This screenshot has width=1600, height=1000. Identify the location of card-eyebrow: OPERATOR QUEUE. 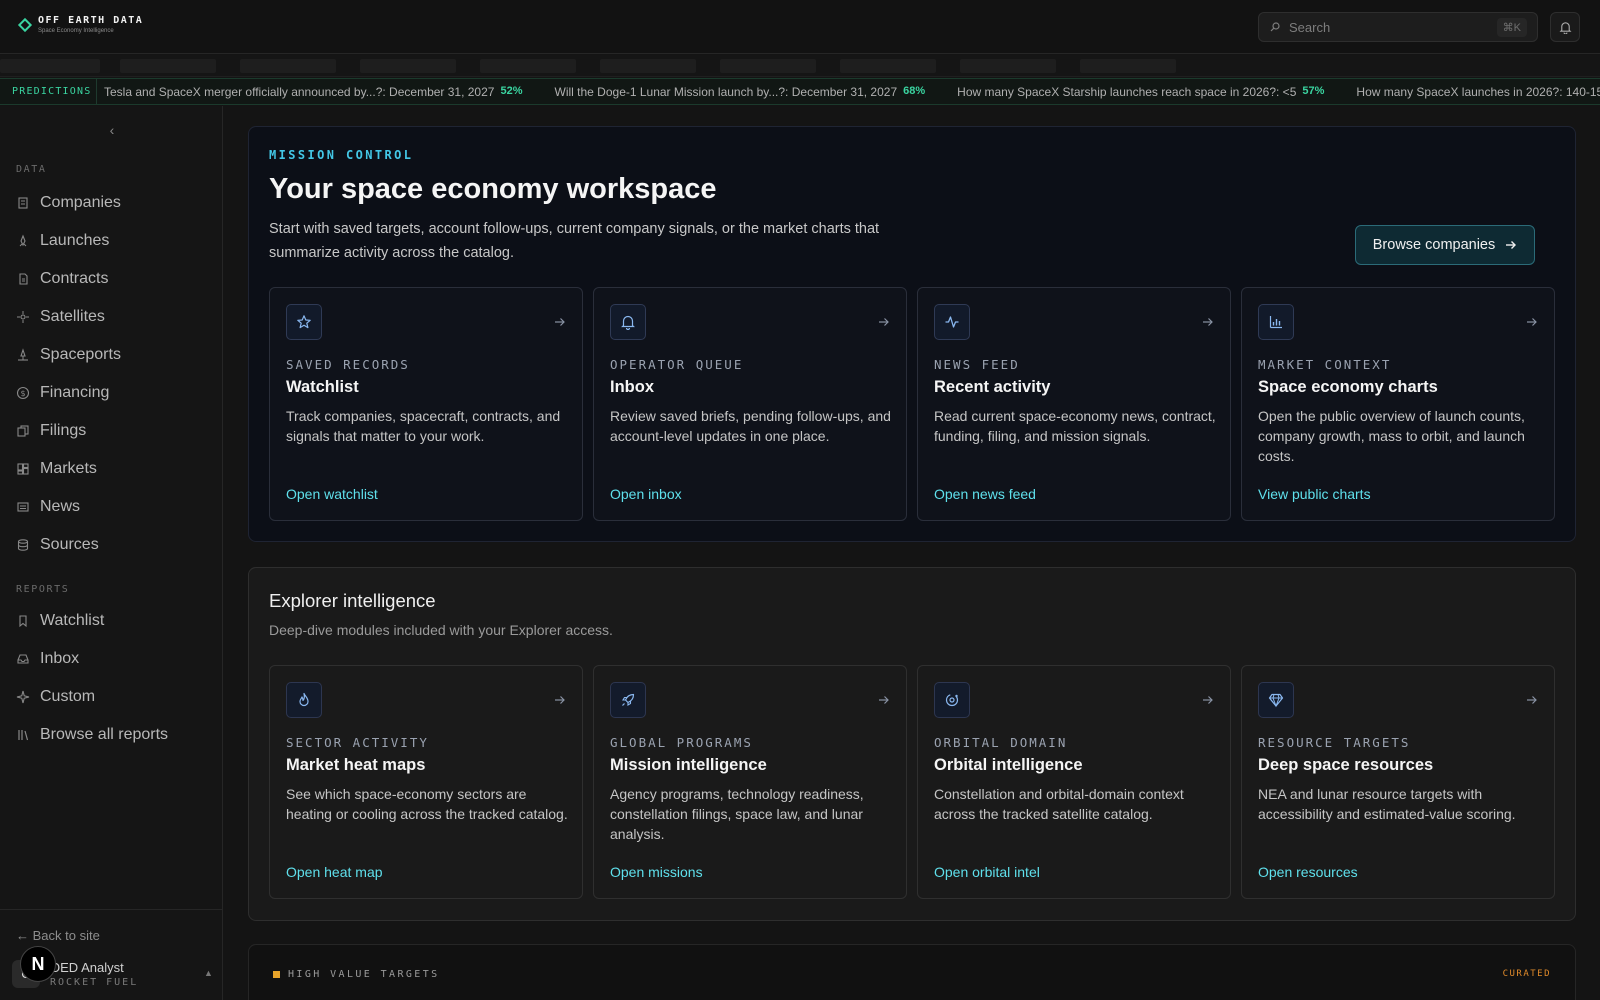
(677, 364).